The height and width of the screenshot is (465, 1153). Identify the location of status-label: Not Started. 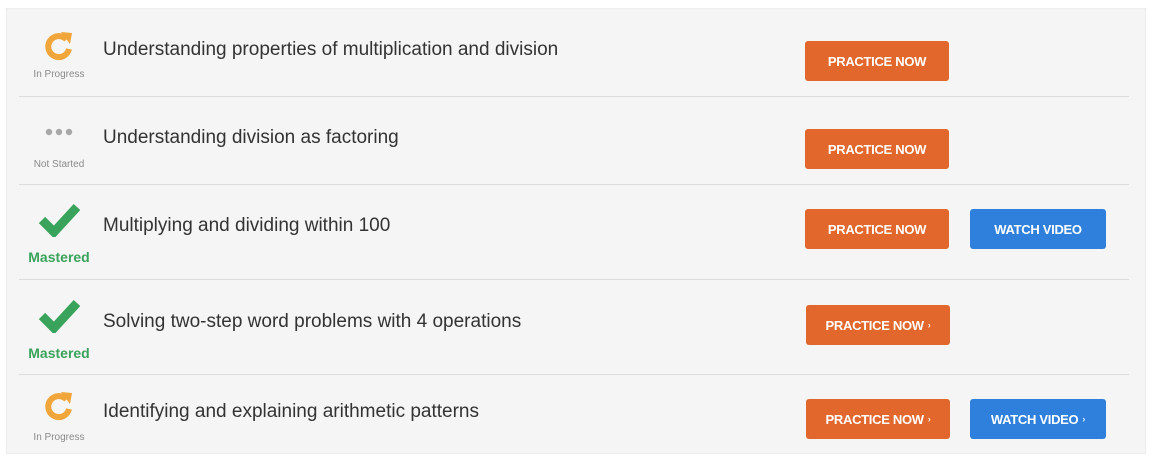
(59, 164).